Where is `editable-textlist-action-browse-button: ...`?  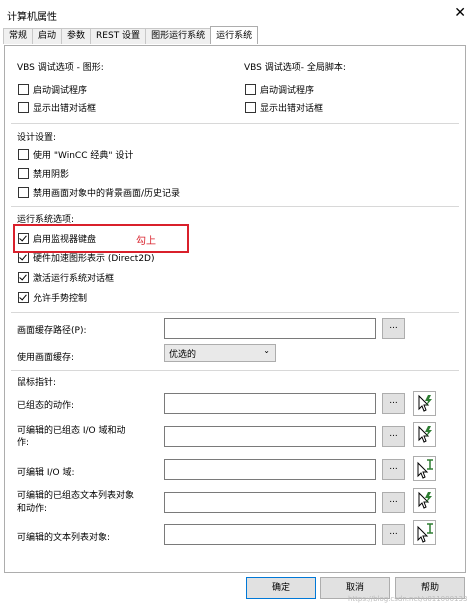
editable-textlist-action-browse-button: ... is located at coordinates (393, 502).